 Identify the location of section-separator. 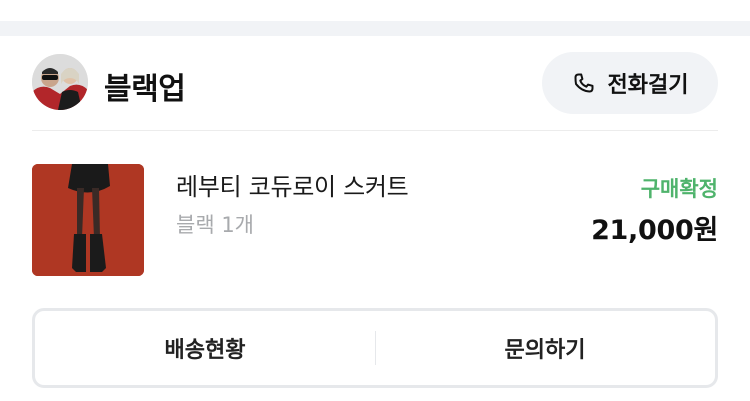
(375, 28).